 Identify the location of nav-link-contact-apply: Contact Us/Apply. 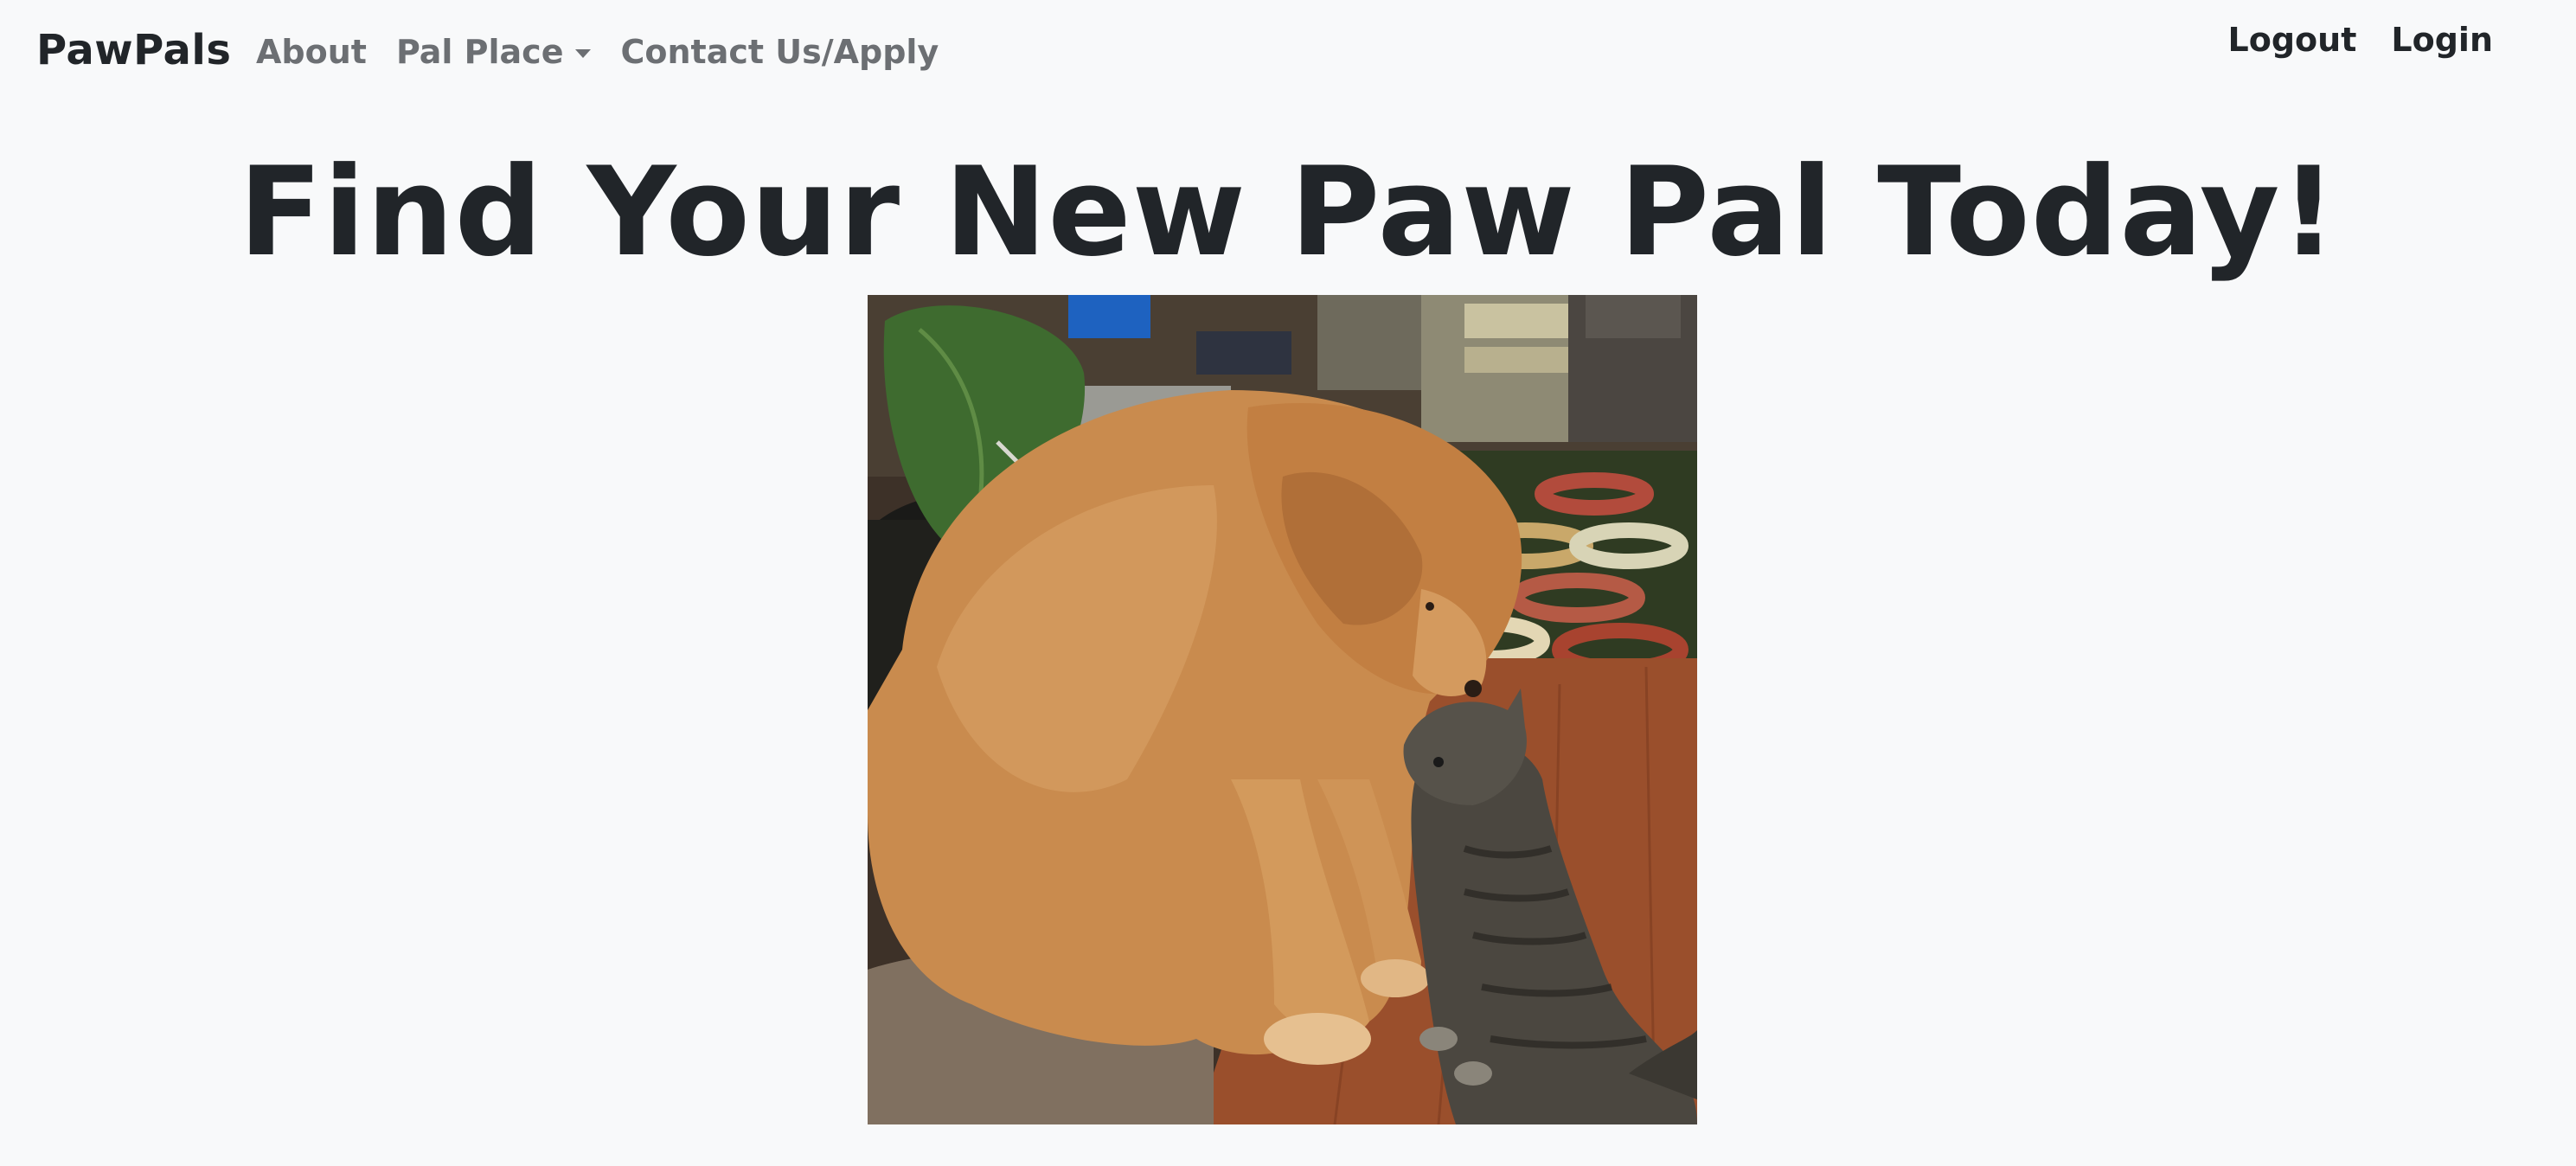
(779, 52).